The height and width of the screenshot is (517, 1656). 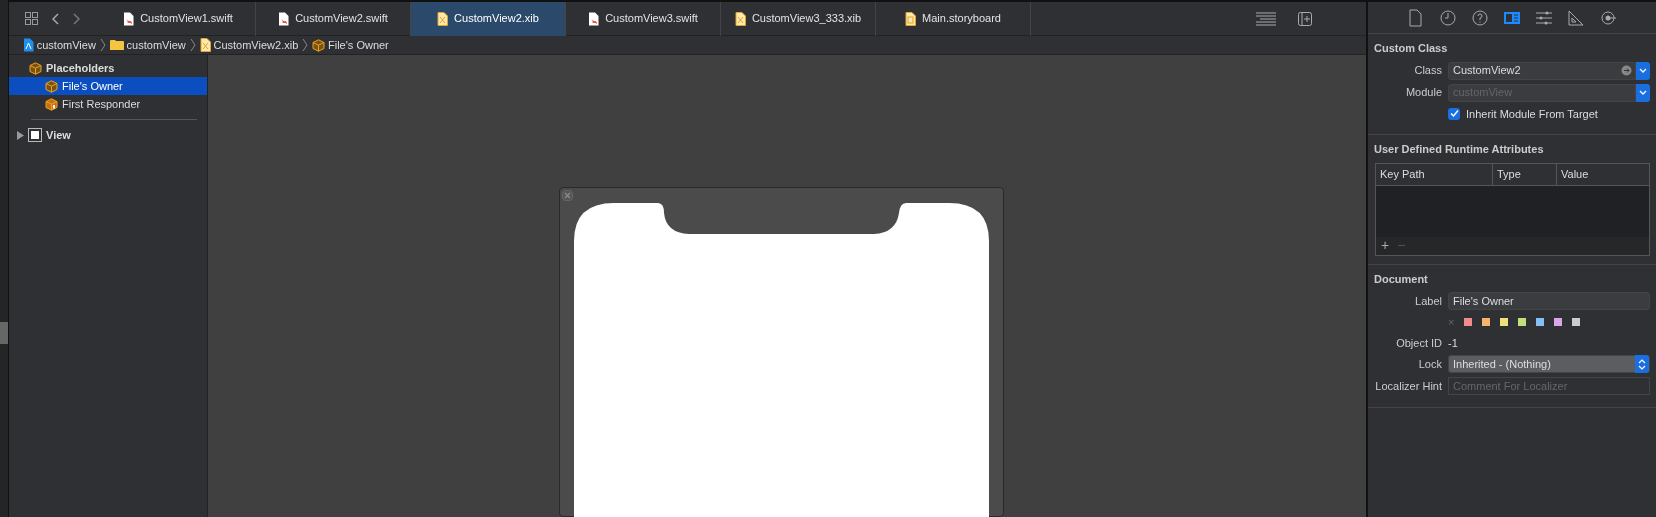 What do you see at coordinates (1459, 149) in the screenshot?
I see `section-title: User Defined Runtime Attributes` at bounding box center [1459, 149].